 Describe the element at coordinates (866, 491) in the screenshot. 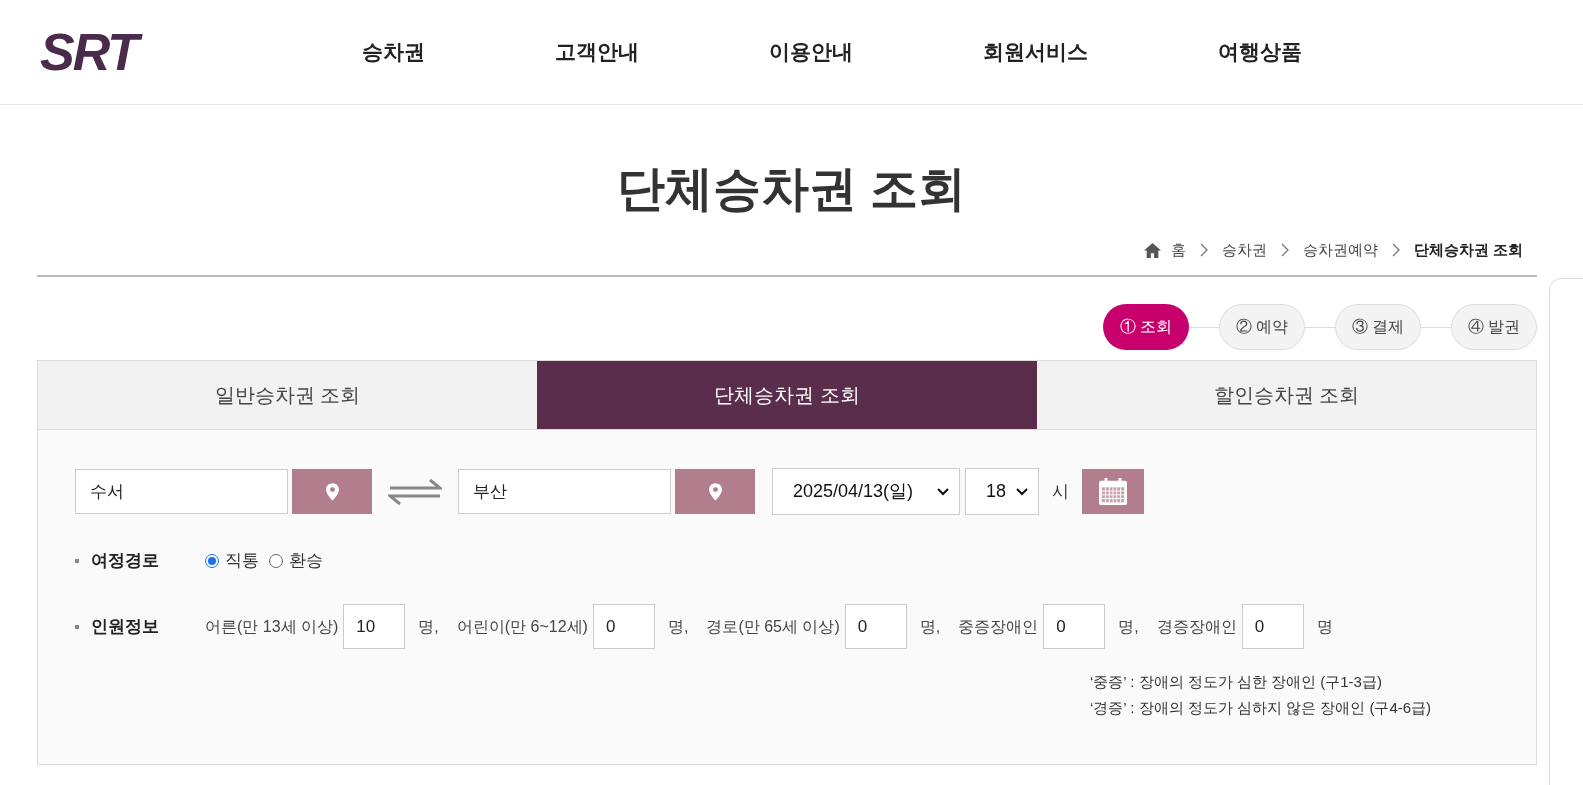

I see `date-select: 2025/04/13(일)` at that location.